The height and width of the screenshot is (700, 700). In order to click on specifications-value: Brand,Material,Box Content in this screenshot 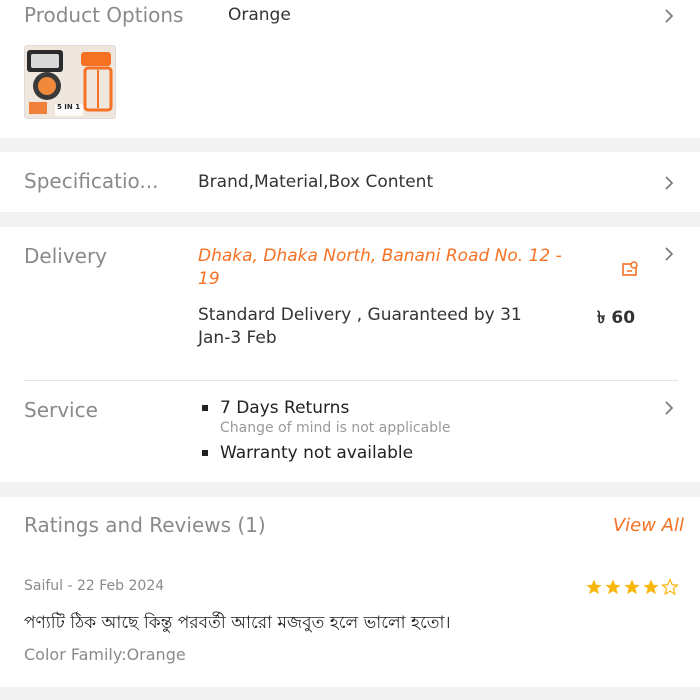, I will do `click(316, 182)`.